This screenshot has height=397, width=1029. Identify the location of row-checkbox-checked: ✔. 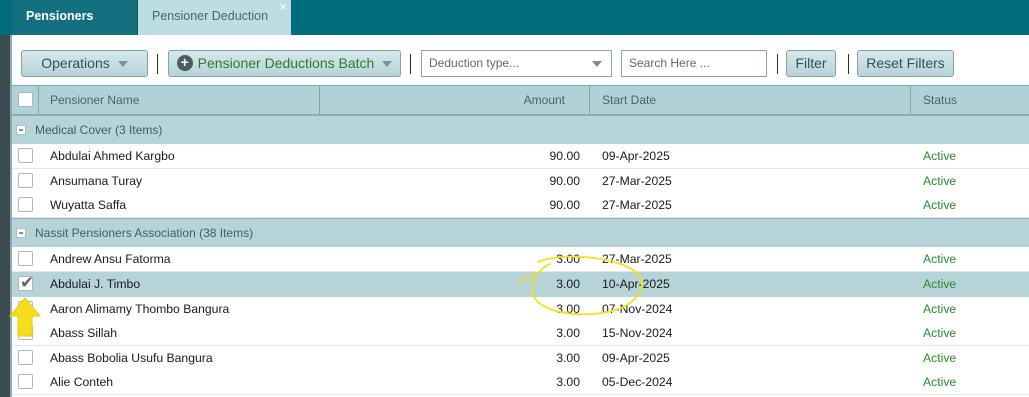
(26, 282).